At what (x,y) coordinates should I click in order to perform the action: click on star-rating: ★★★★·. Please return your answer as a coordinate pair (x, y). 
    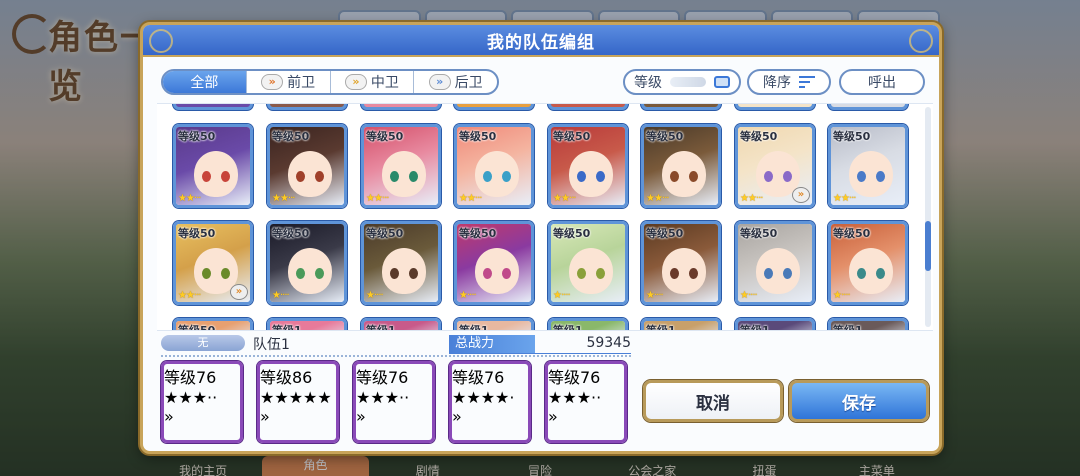
    Looking at the image, I should click on (483, 397).